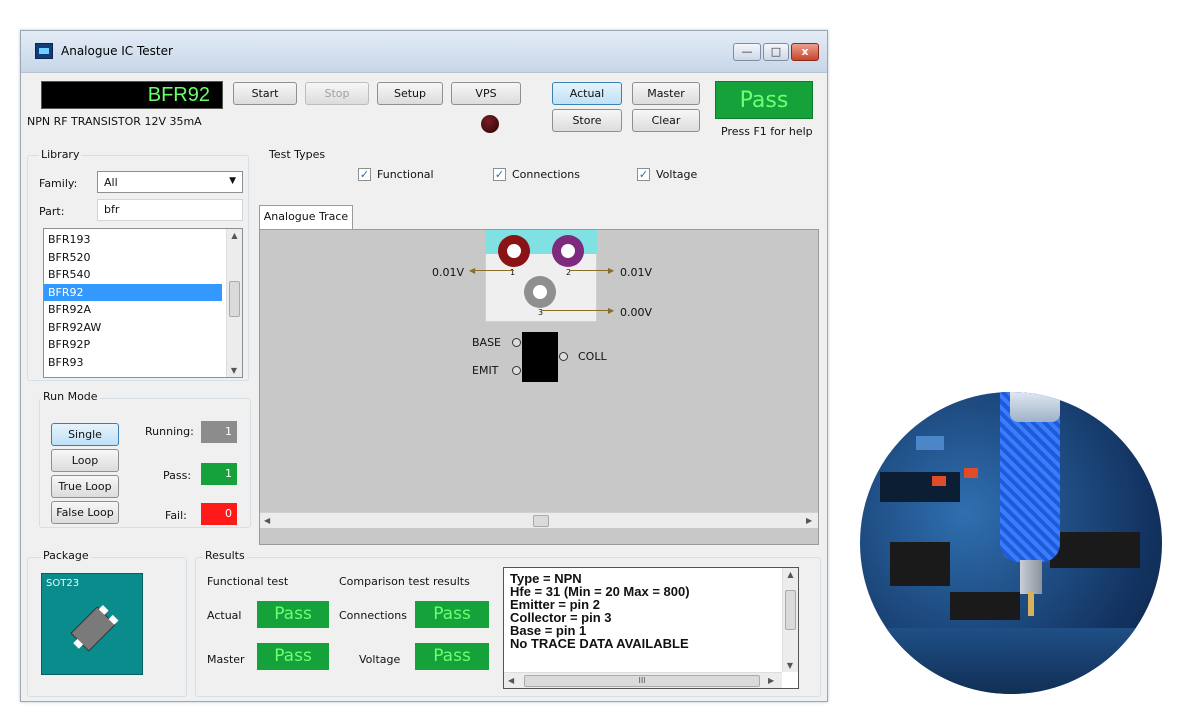 The height and width of the screenshot is (719, 1200). Describe the element at coordinates (225, 555) in the screenshot. I see `results-title: Results` at that location.